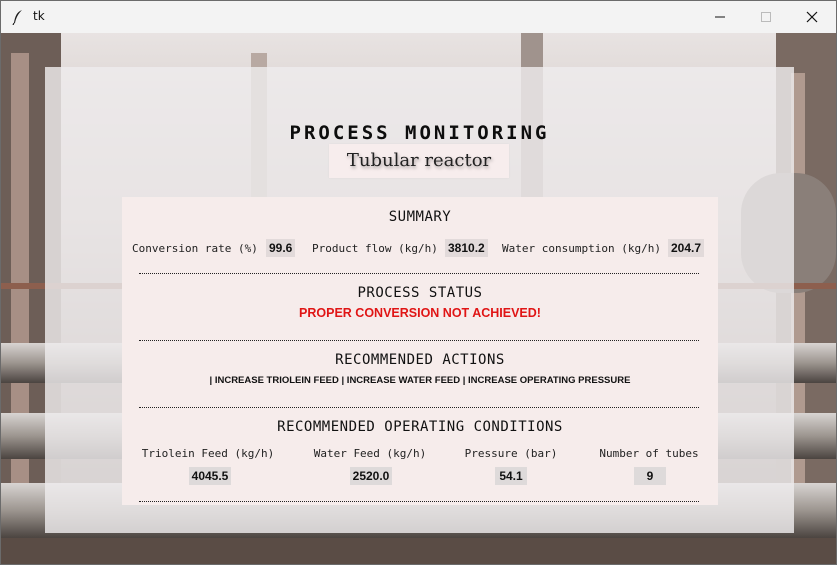 This screenshot has height=565, width=837. What do you see at coordinates (420, 217) in the screenshot?
I see `summary-title: SUMMARY` at bounding box center [420, 217].